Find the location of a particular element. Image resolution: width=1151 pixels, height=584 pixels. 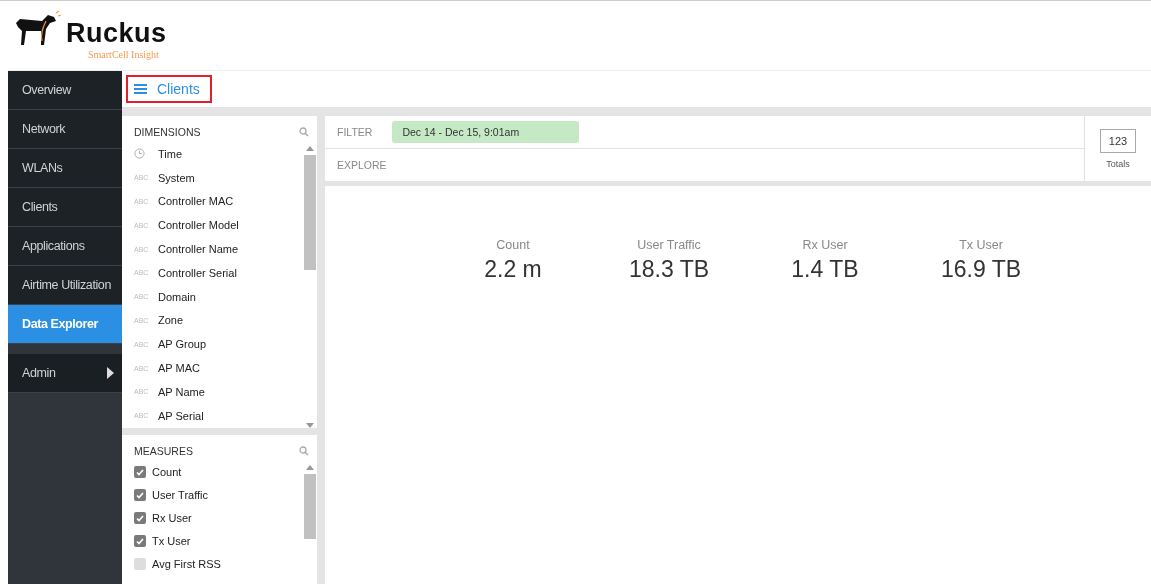

metric-label: Rx User is located at coordinates (825, 245).